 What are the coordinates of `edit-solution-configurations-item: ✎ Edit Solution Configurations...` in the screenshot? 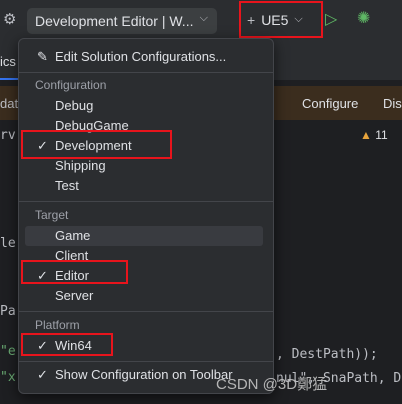 It's located at (144, 57).